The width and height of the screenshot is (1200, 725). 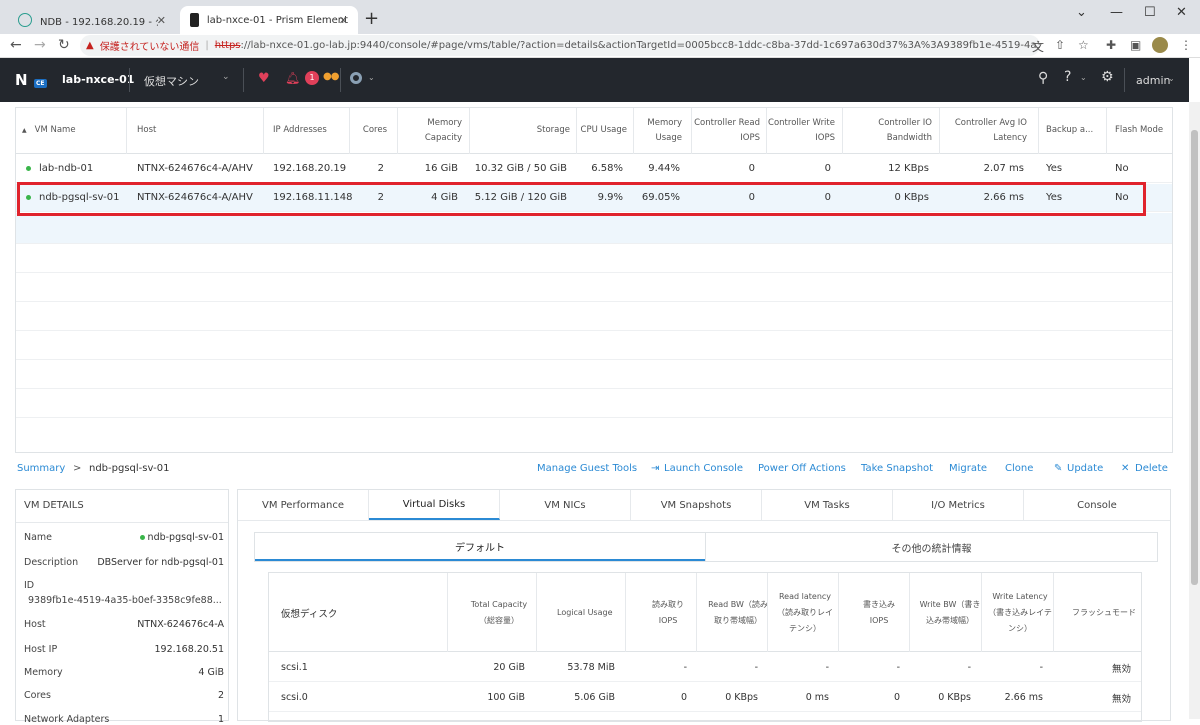 What do you see at coordinates (655, 468) in the screenshot?
I see `launch-console-icon: ⇥` at bounding box center [655, 468].